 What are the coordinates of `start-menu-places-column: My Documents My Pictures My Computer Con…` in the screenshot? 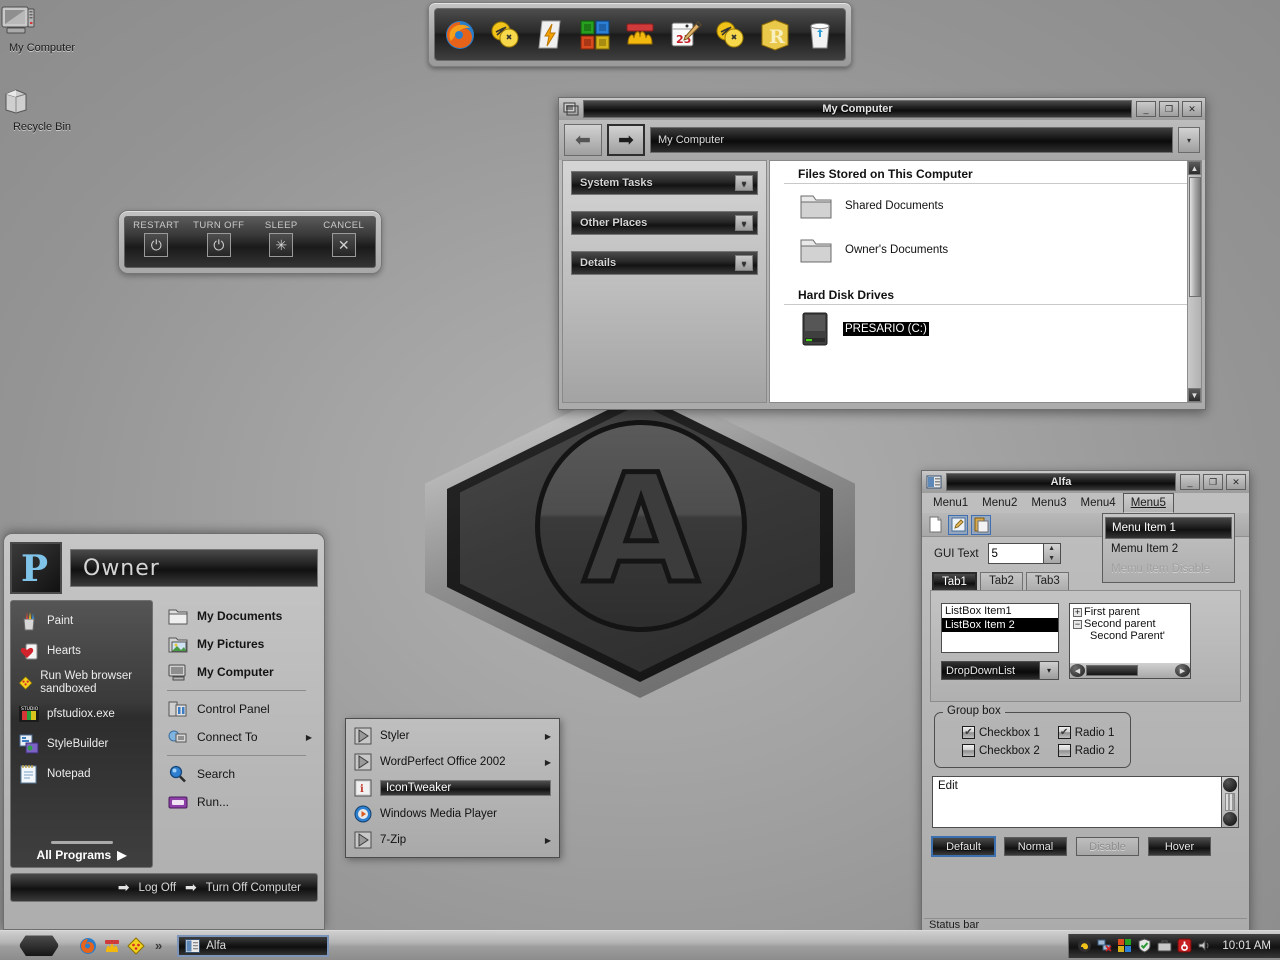 It's located at (238, 734).